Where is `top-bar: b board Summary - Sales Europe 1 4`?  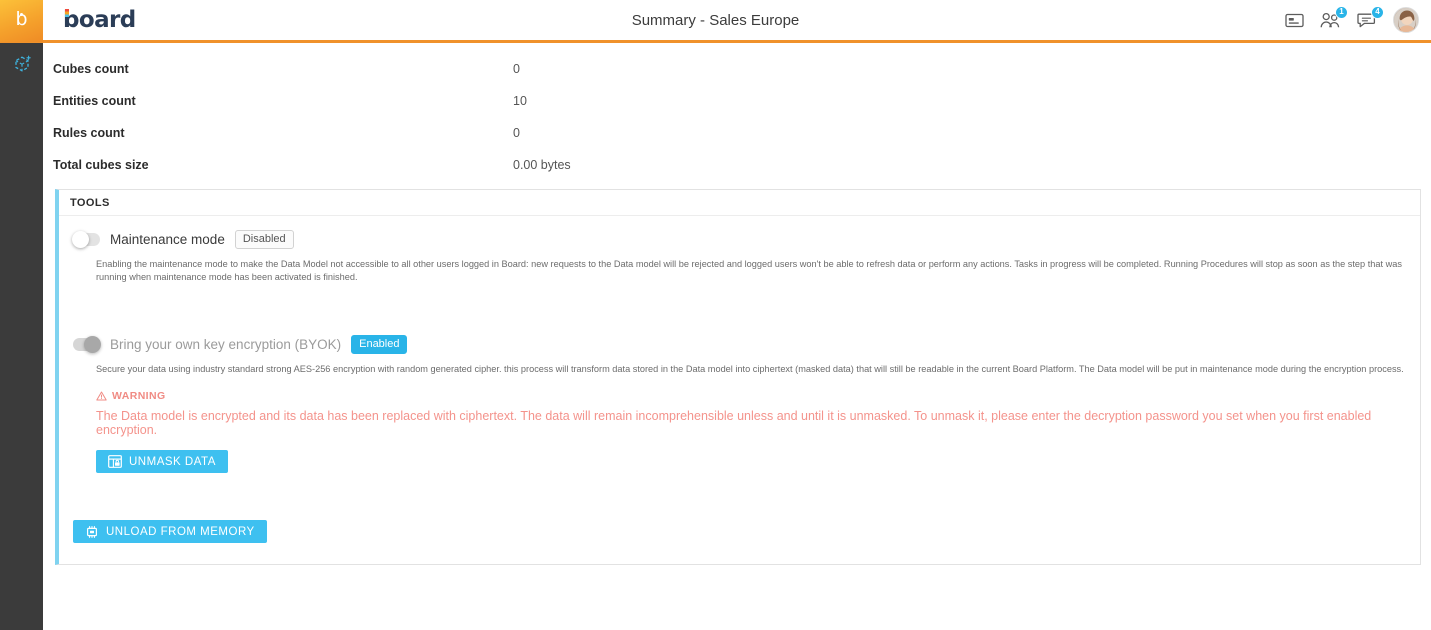
top-bar: b board Summary - Sales Europe 1 4 is located at coordinates (715, 21).